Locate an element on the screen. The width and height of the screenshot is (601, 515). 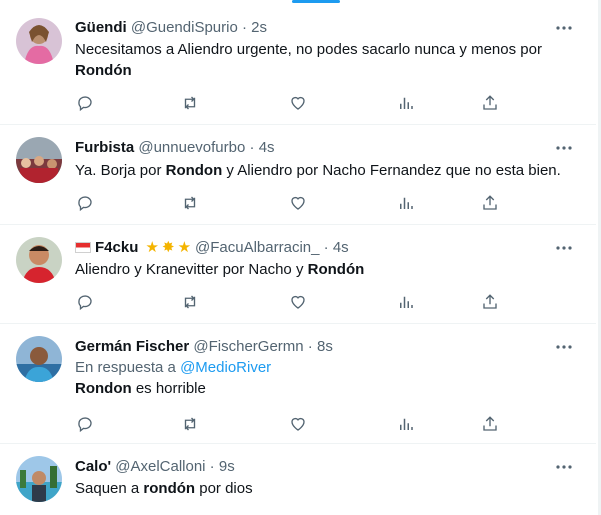
tweet-header: Germán Fischer @FischerGermn · 8s is located at coordinates (315, 347).